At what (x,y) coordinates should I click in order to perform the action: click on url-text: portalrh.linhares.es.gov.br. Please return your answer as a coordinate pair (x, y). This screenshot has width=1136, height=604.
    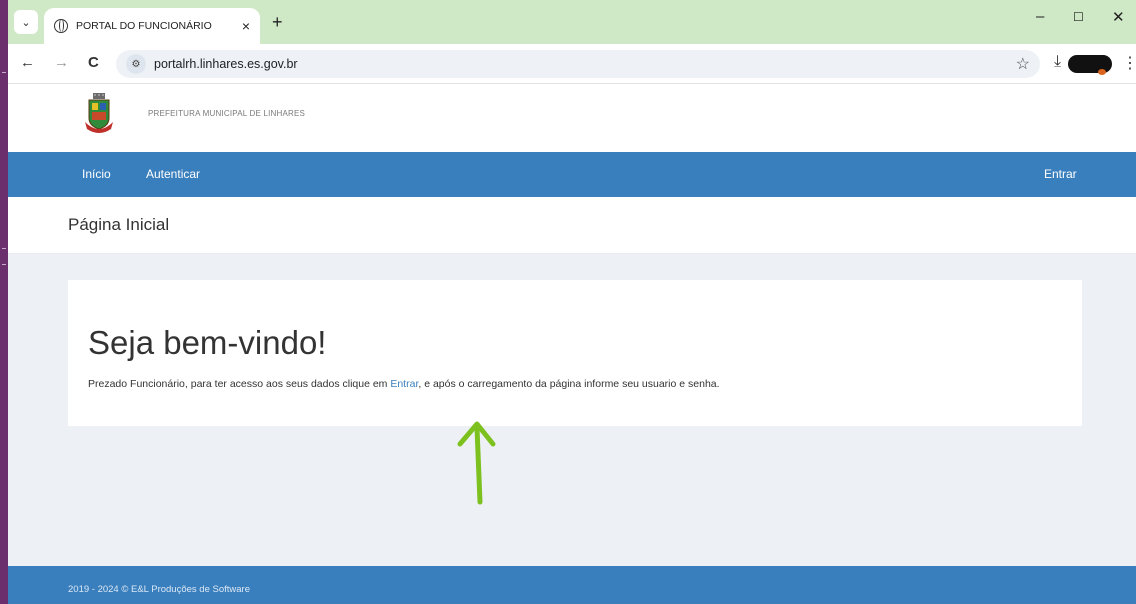
    Looking at the image, I should click on (226, 64).